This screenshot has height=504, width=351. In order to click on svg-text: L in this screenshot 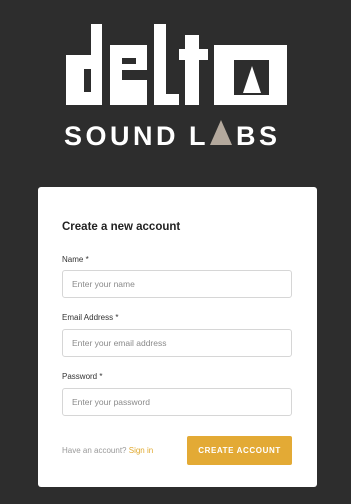, I will do `click(197, 136)`.